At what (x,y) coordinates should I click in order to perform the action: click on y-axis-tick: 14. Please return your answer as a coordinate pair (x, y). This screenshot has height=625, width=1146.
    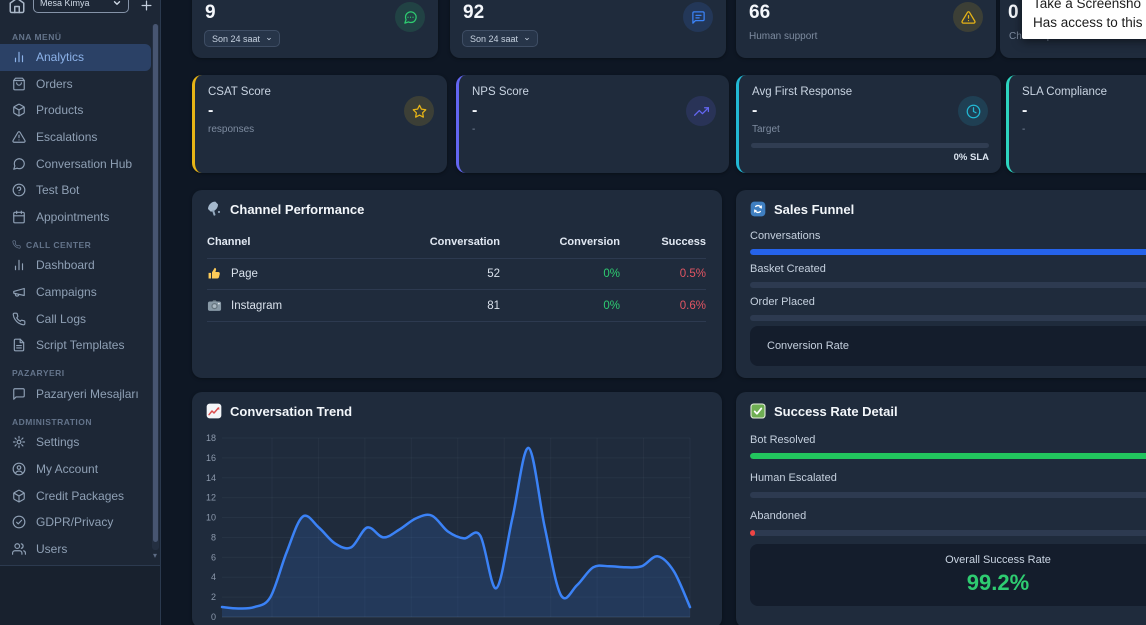
    Looking at the image, I should click on (211, 478).